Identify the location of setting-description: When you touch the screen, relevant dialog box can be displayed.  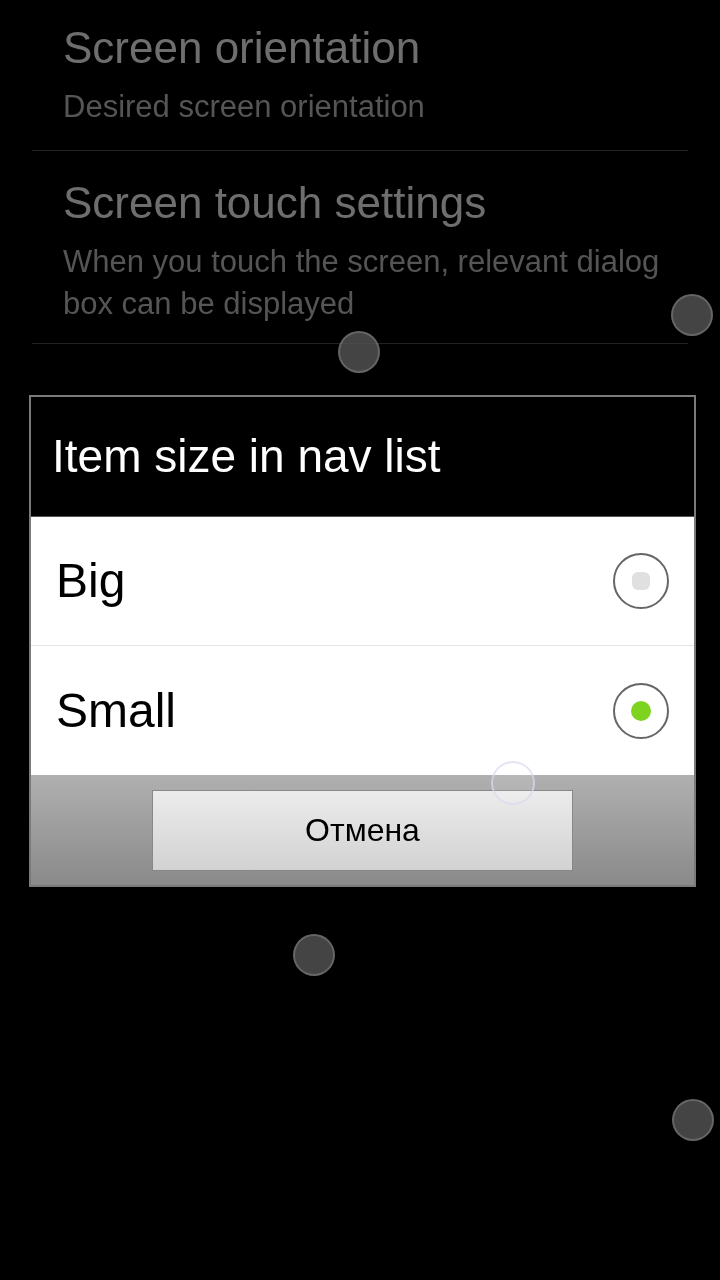
(362, 283).